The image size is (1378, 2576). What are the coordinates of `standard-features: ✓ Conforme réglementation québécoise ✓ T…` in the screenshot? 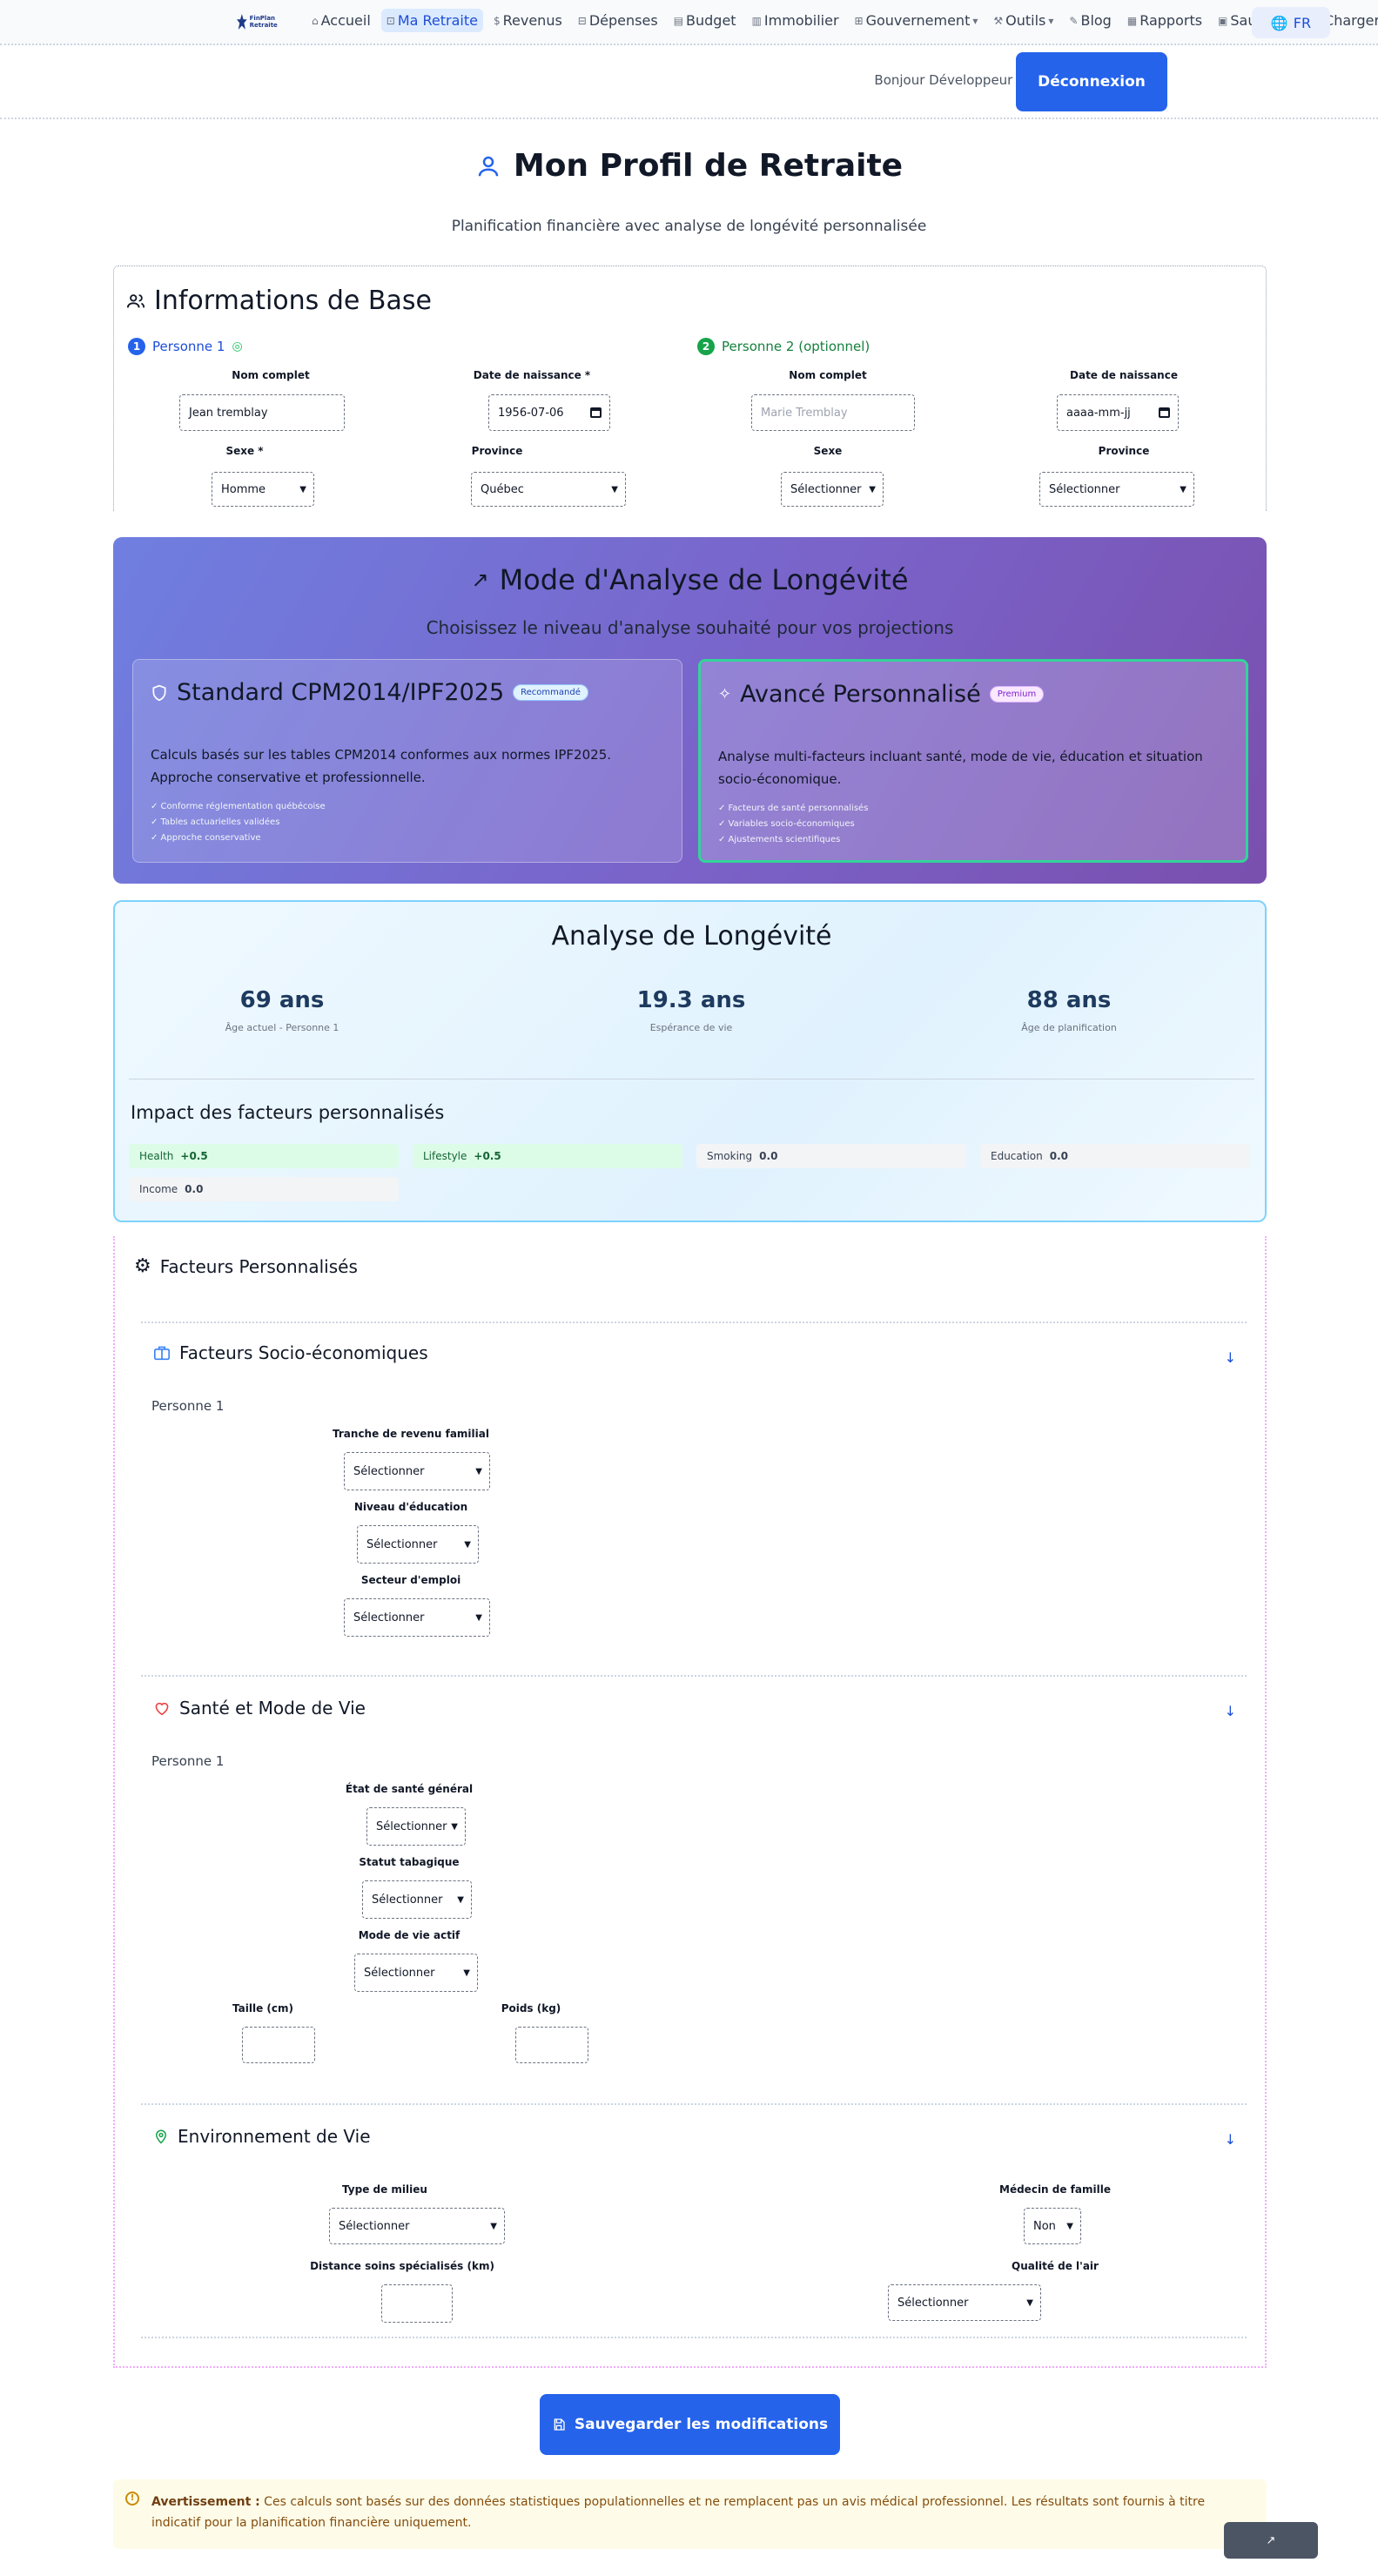 It's located at (238, 822).